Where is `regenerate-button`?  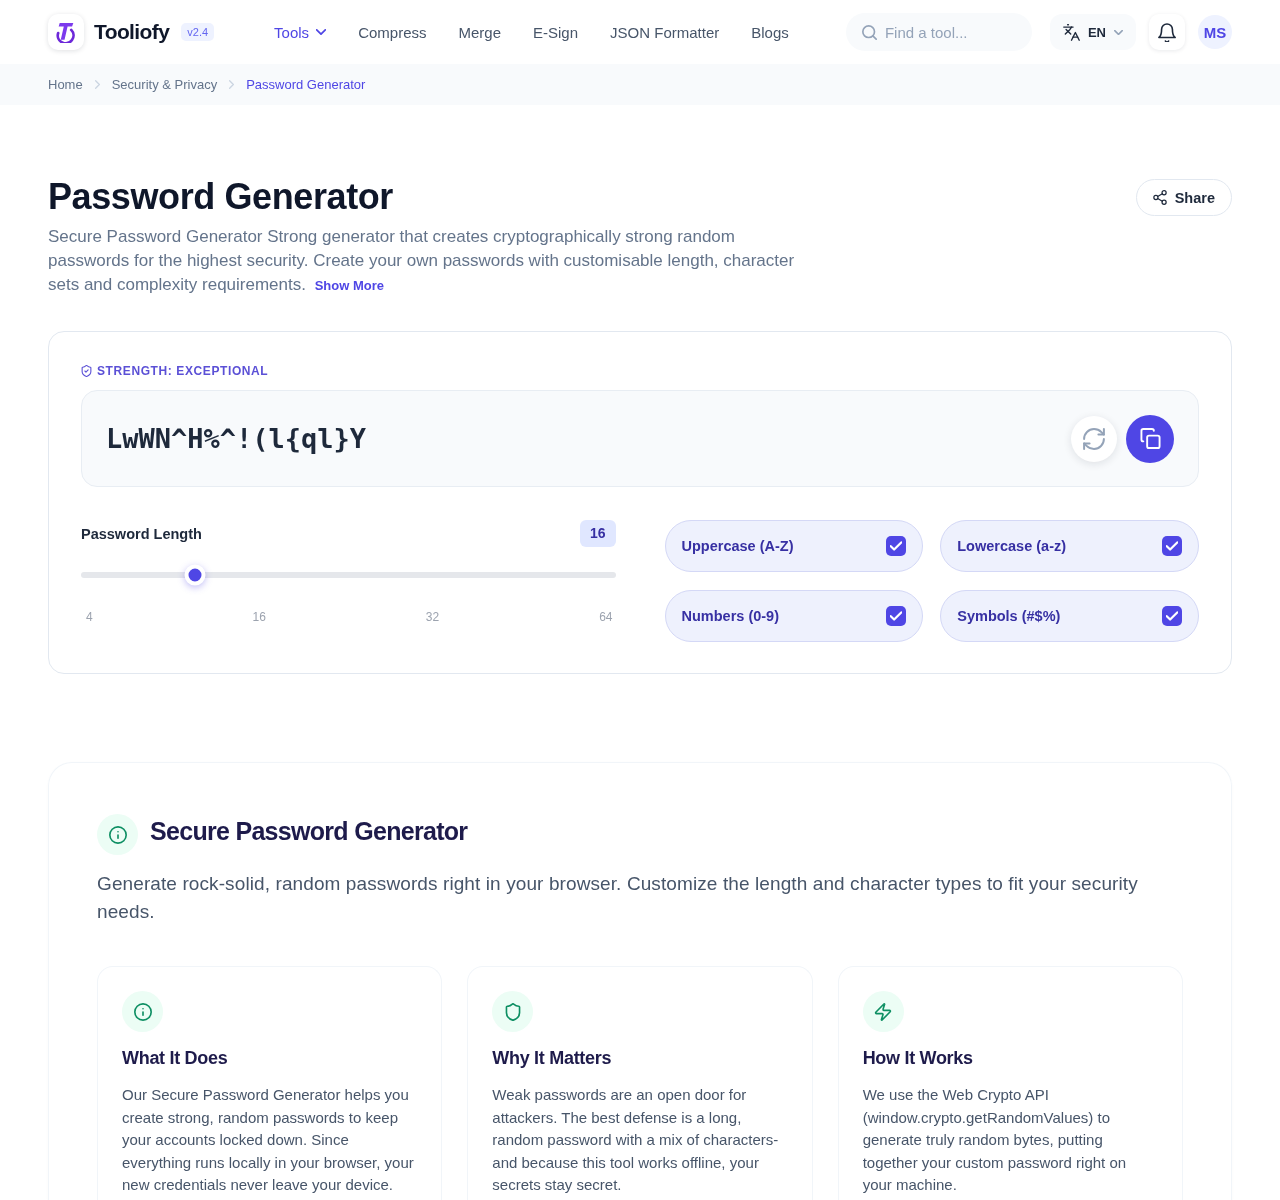
regenerate-button is located at coordinates (1094, 438).